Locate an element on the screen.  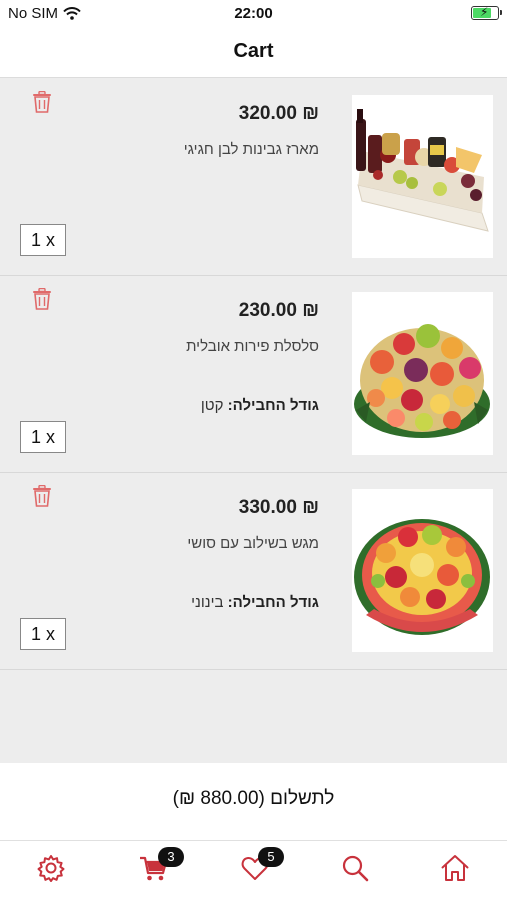
item-price: ₪ 230.00 is located at coordinates (278, 310).